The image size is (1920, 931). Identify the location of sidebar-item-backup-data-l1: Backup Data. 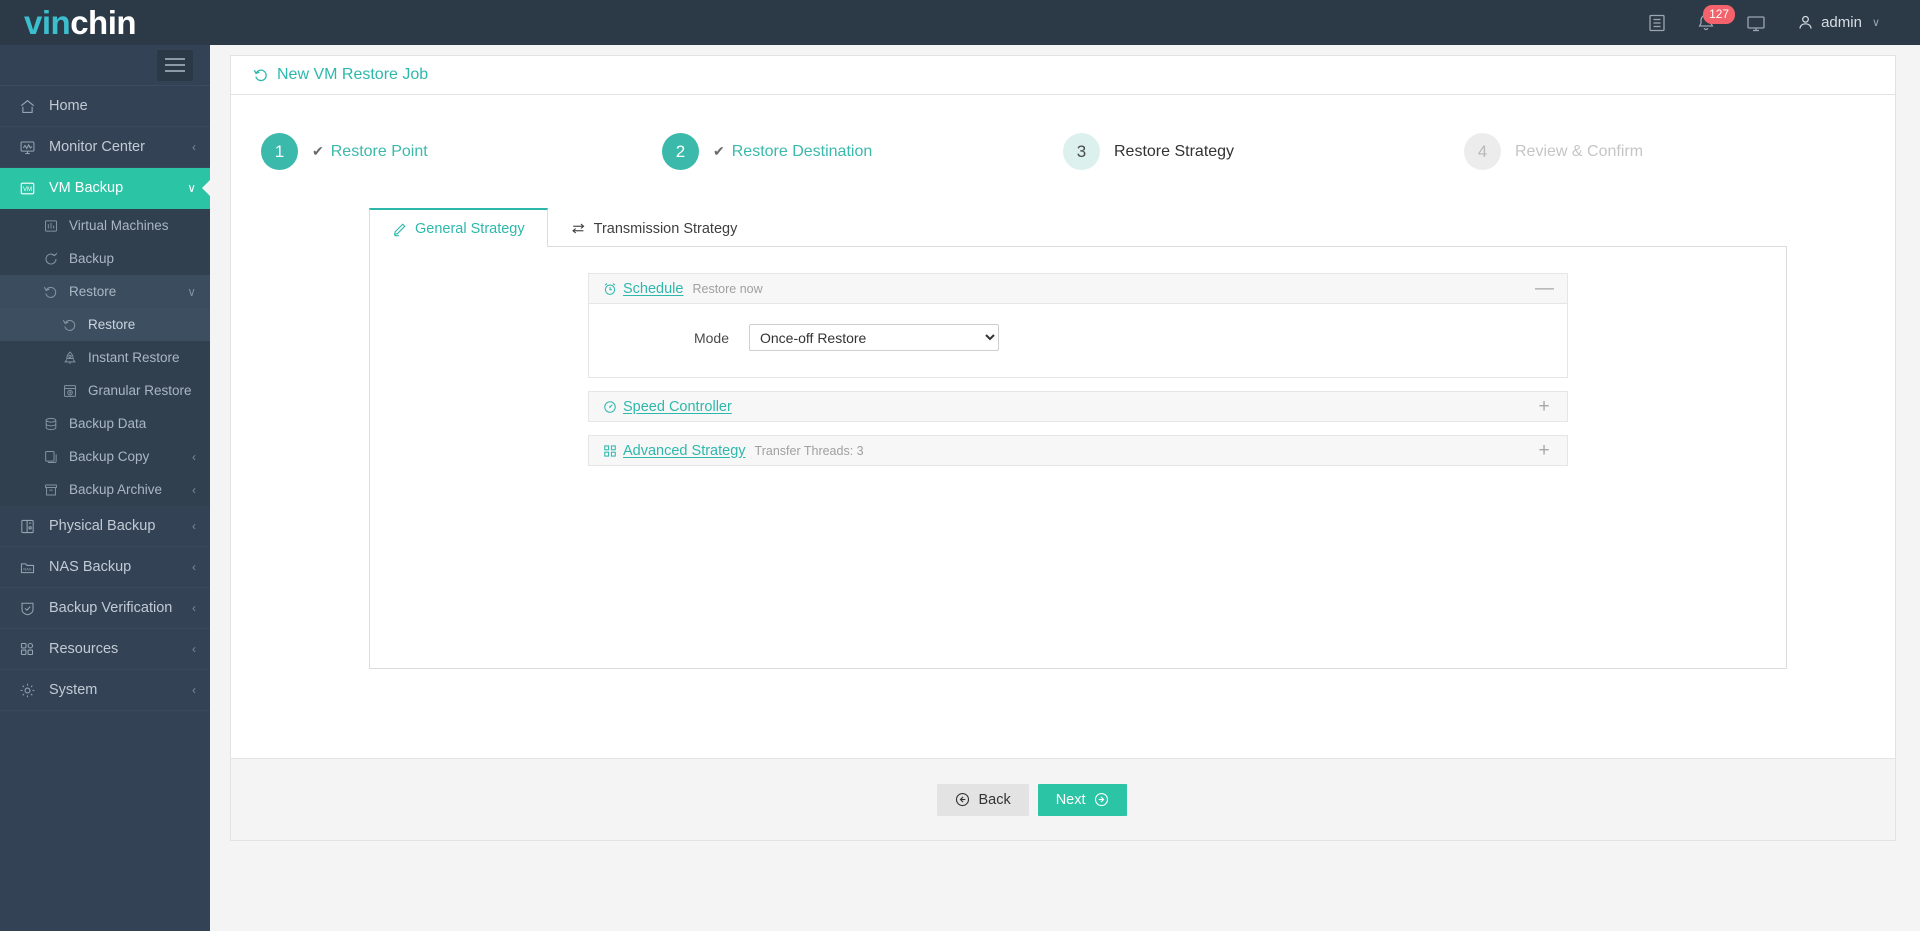
(105, 423).